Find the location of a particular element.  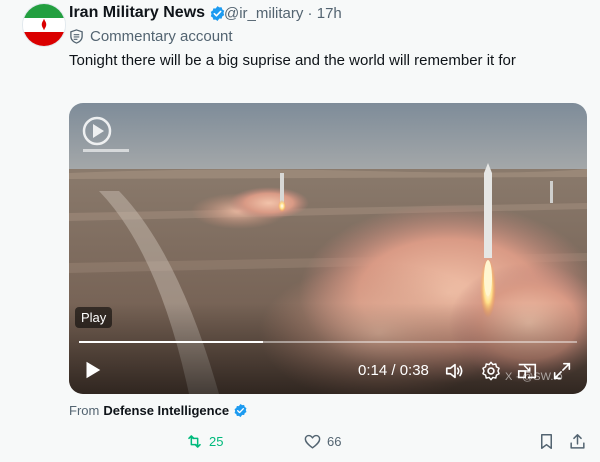

play-icon is located at coordinates (92, 370).